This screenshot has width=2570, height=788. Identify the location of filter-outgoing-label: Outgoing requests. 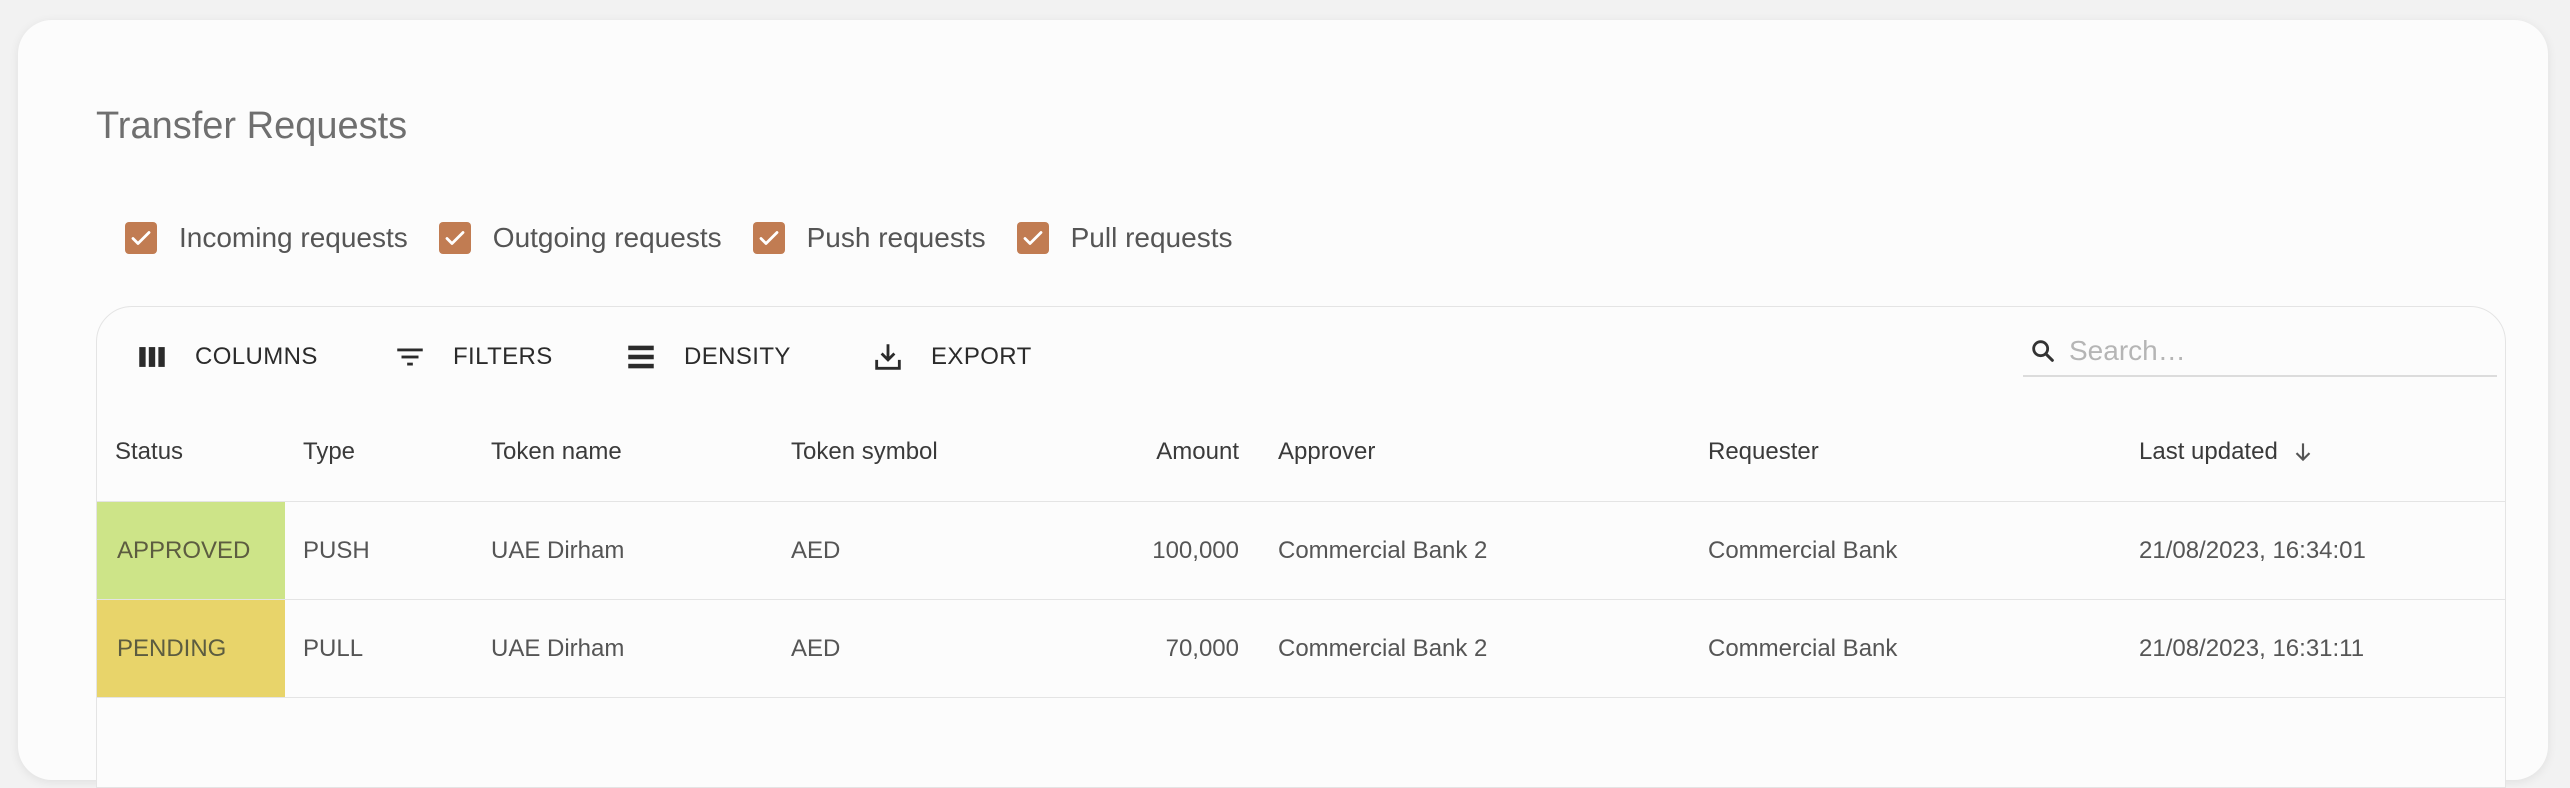
(607, 237).